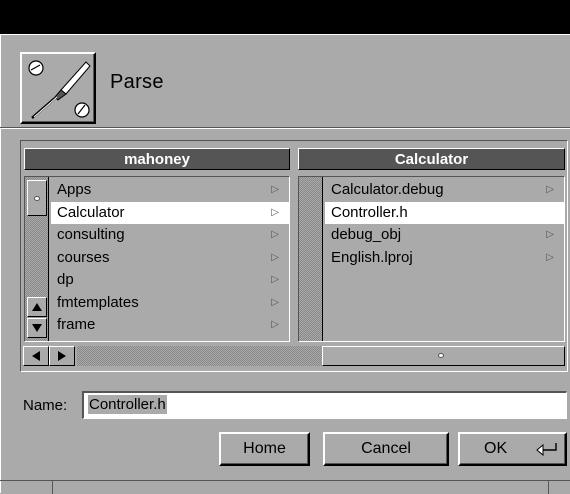 The height and width of the screenshot is (494, 570). I want to click on list-item: debug_obj ▷, so click(444, 235).